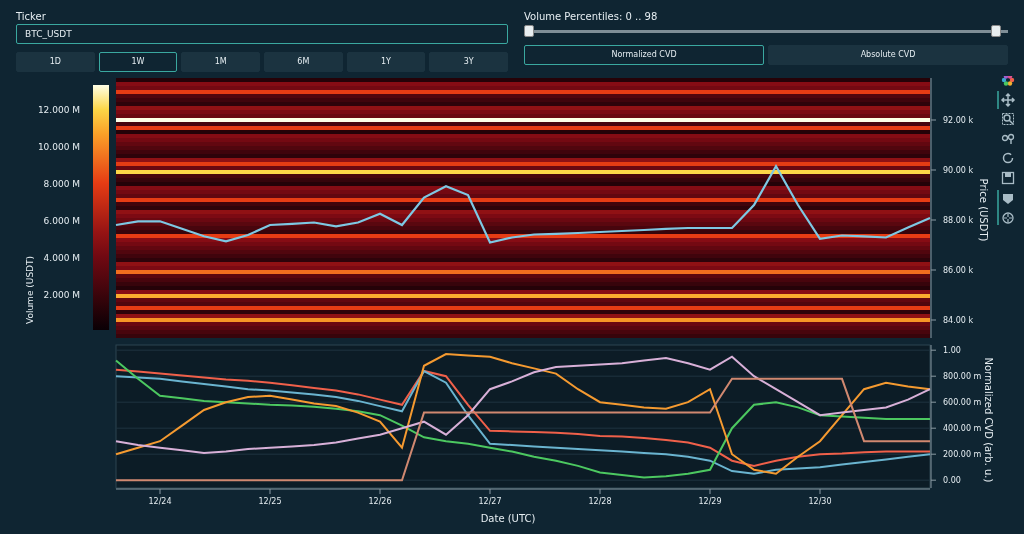  I want to click on reset-icon, so click(1008, 158).